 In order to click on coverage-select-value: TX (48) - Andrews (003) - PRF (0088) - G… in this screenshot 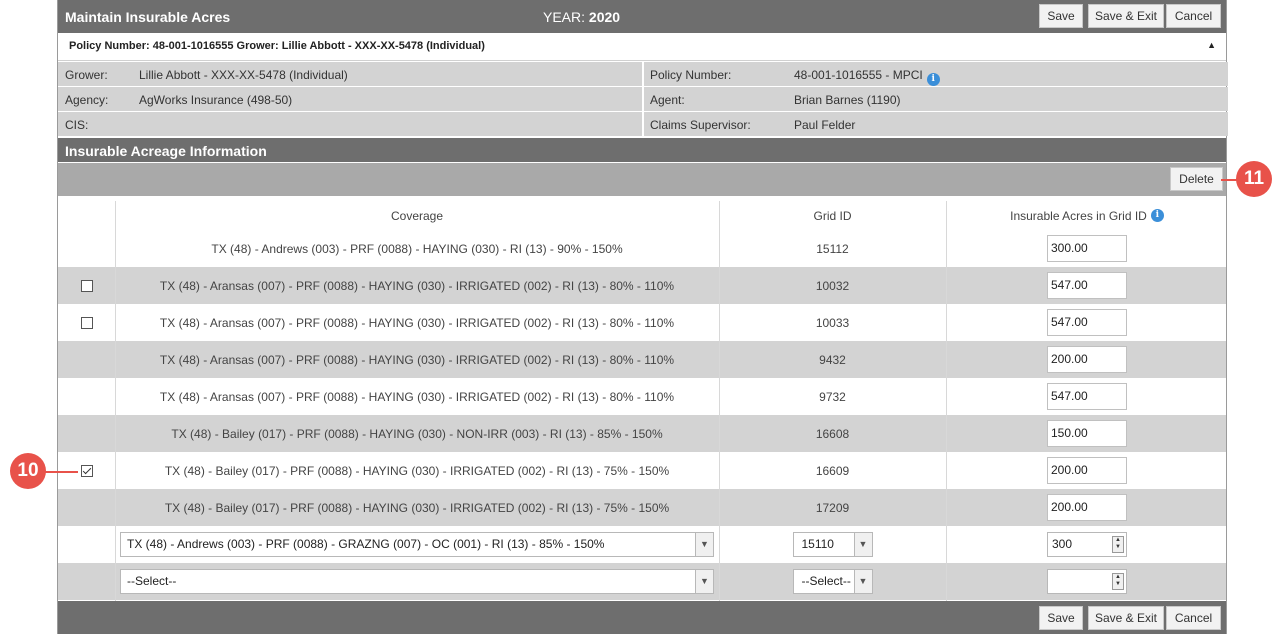, I will do `click(366, 544)`.